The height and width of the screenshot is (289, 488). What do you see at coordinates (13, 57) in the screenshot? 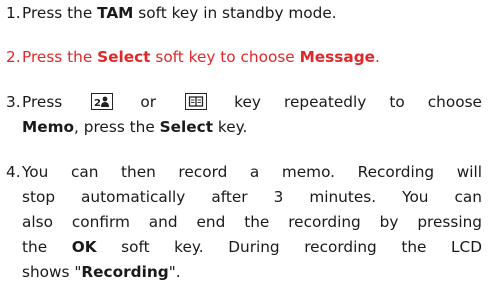
I see `step-number: 2.` at bounding box center [13, 57].